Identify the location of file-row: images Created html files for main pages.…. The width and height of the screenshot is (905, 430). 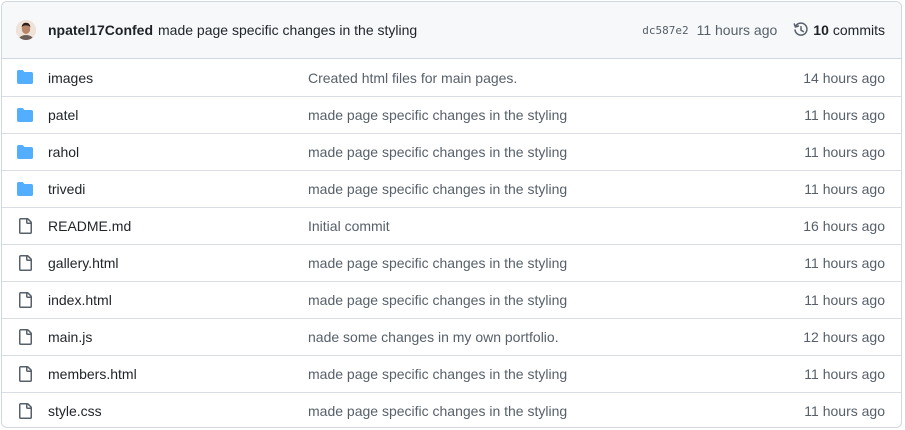
(451, 77).